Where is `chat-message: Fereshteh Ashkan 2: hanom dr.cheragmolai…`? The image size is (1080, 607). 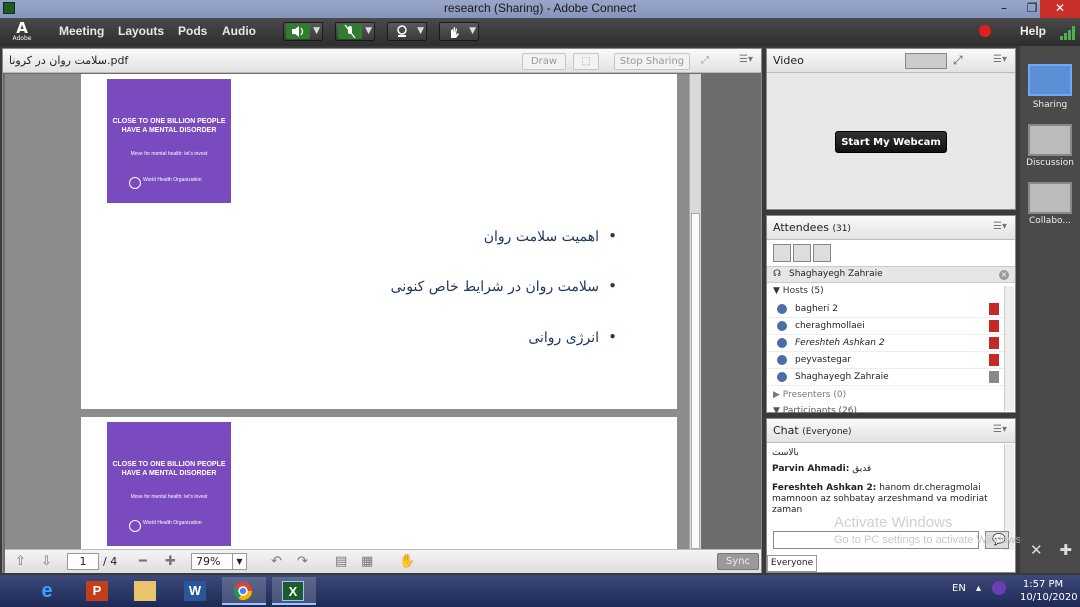 chat-message: Fereshteh Ashkan 2: hanom dr.cheragmolai… is located at coordinates (880, 499).